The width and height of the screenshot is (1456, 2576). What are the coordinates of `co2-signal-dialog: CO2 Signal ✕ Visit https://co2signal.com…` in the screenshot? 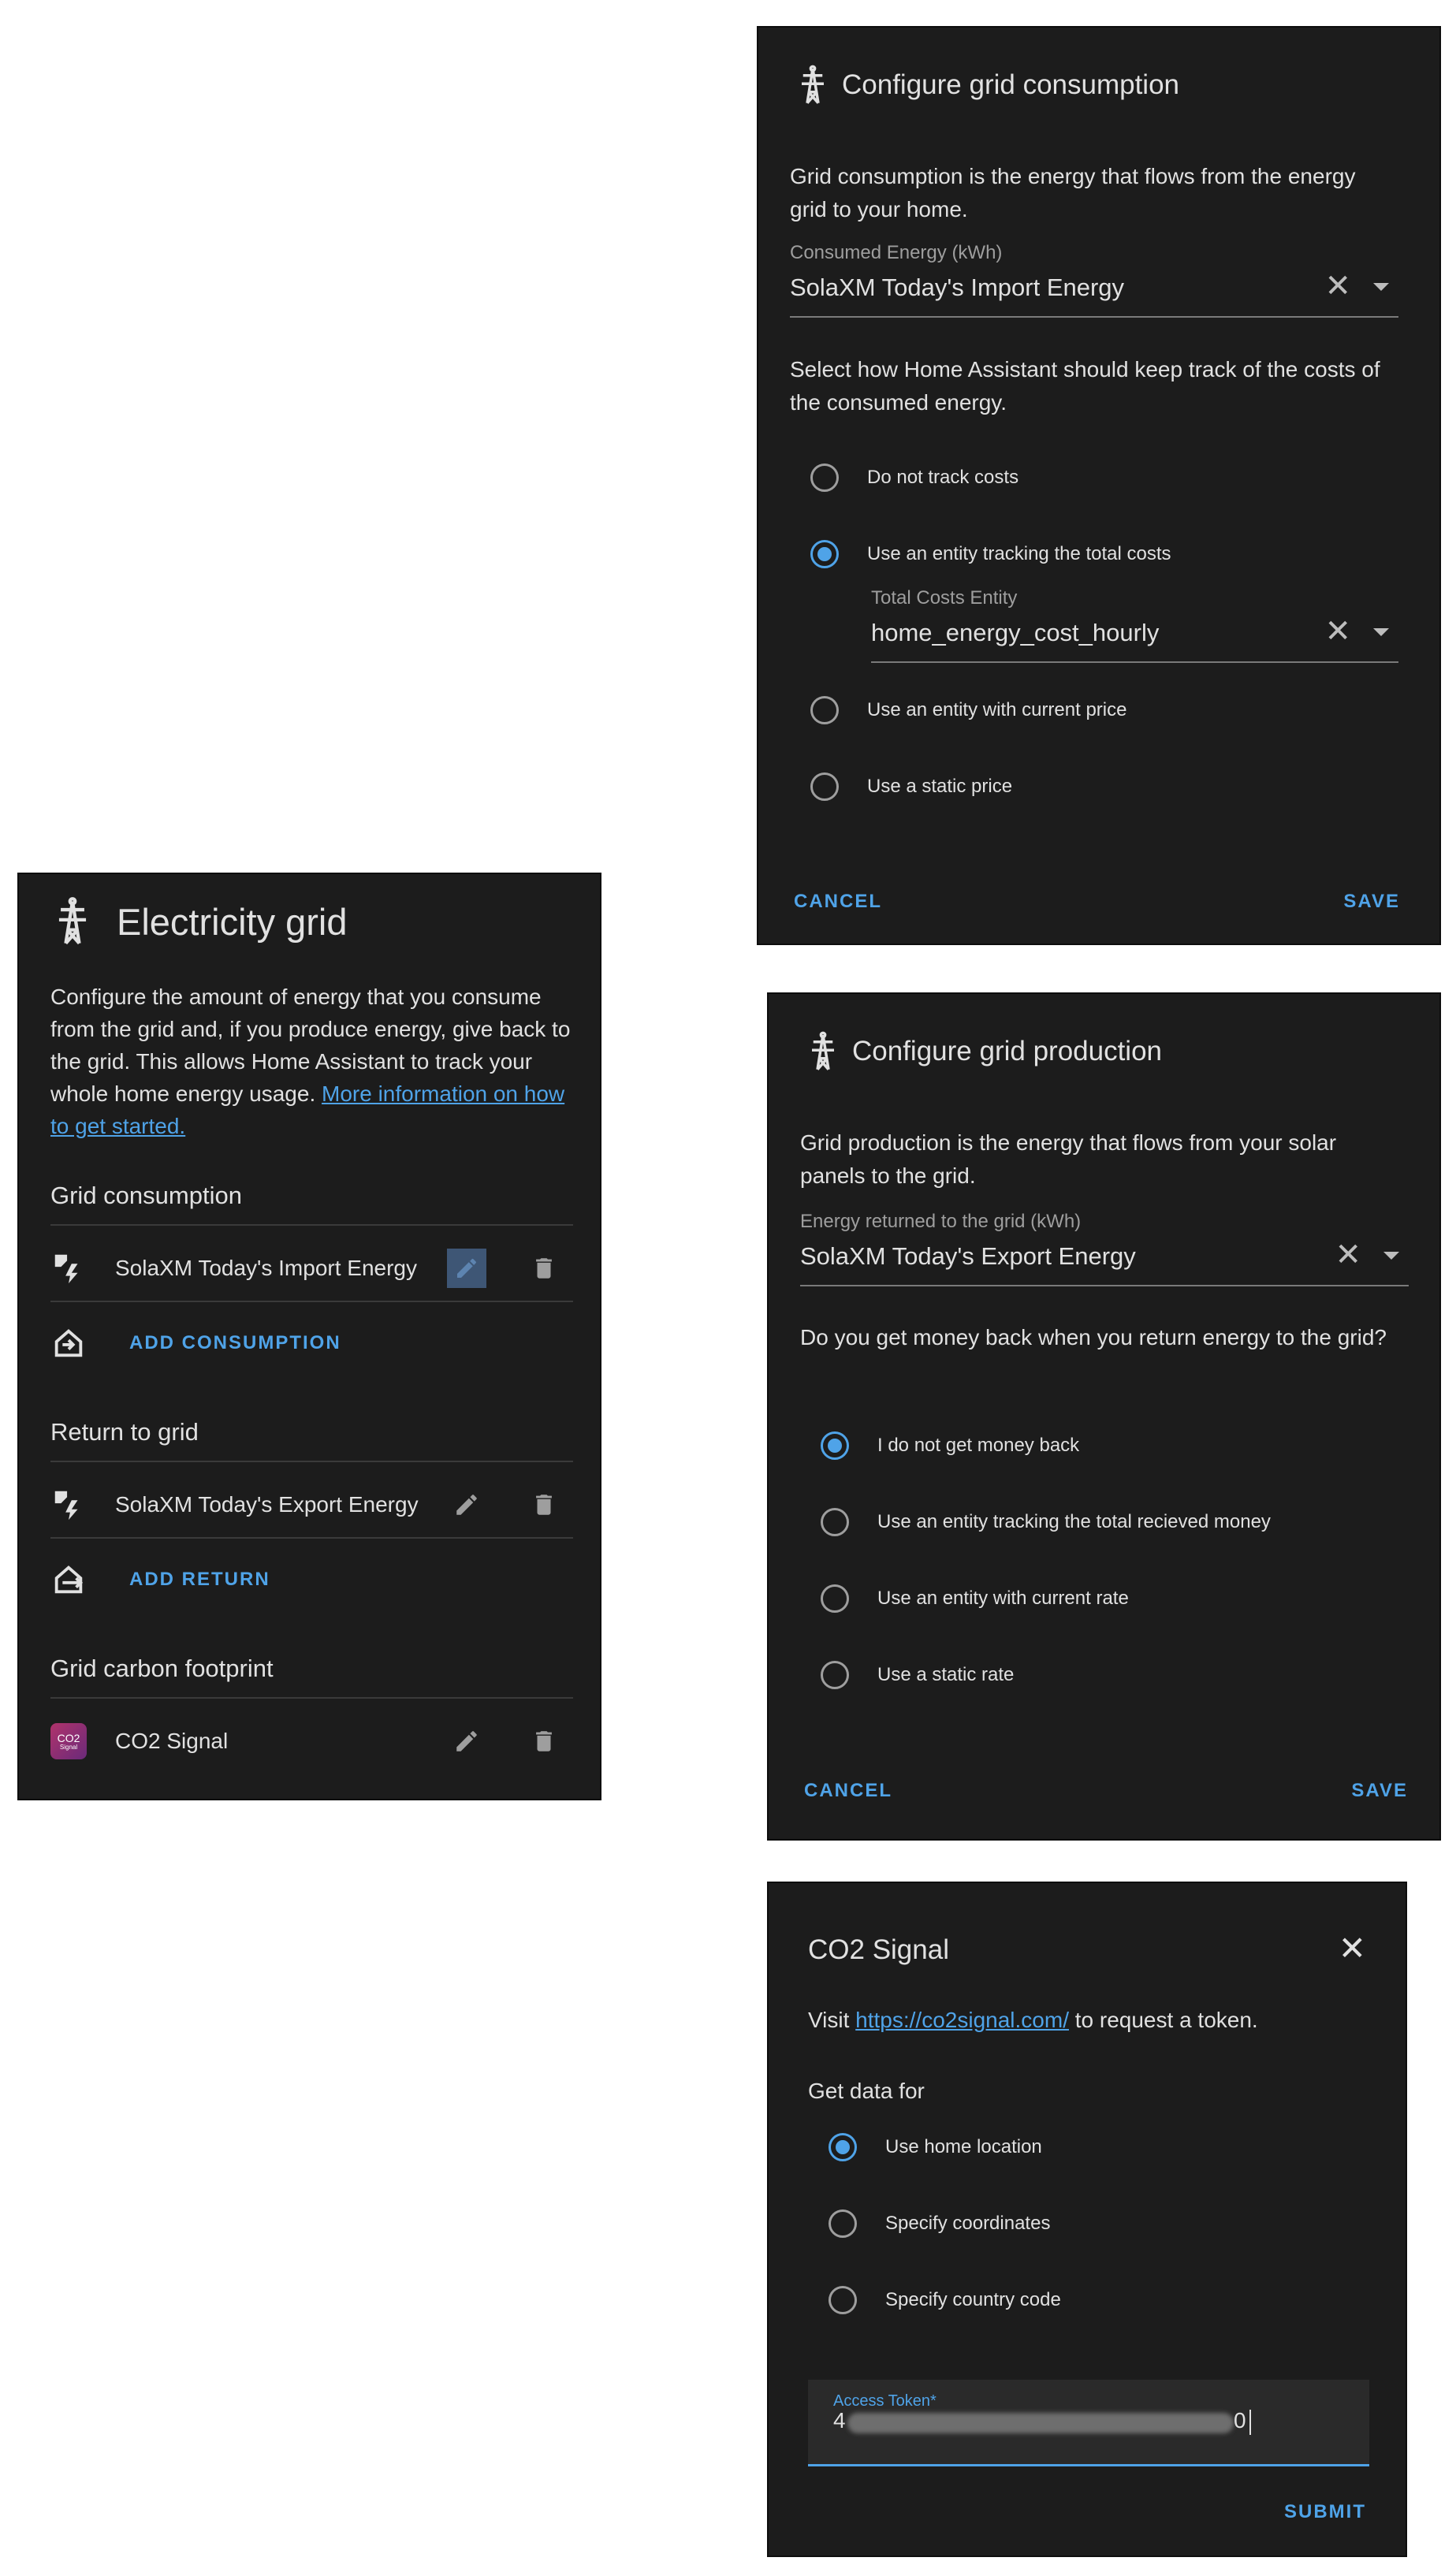 It's located at (1087, 2219).